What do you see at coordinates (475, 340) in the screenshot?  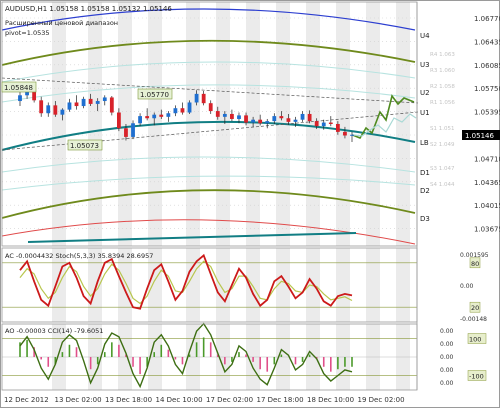 I see `cci-level-label: 100` at bounding box center [475, 340].